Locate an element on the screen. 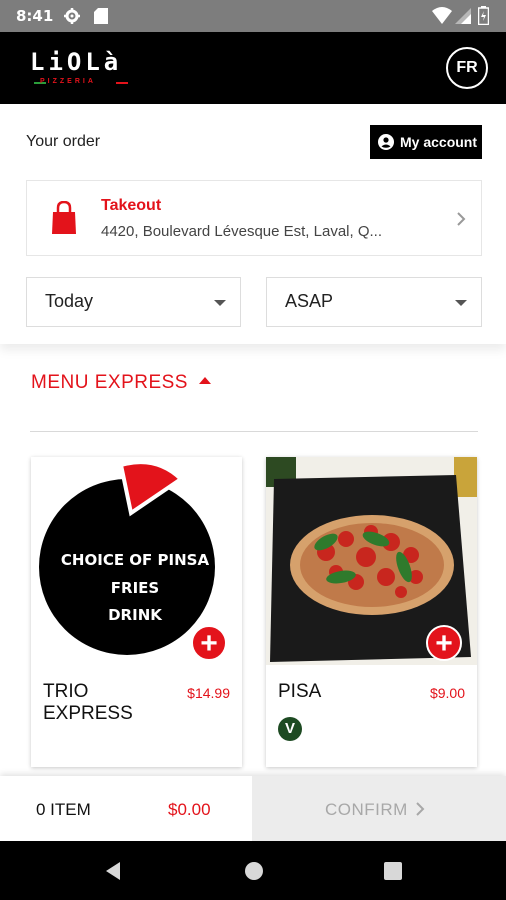  your-order-title: Your order is located at coordinates (63, 141).